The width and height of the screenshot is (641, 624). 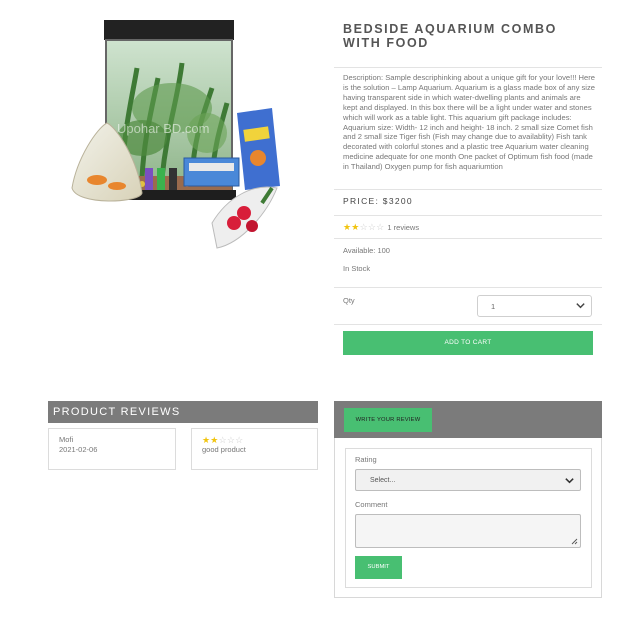 I want to click on add-to-cart-button: ADD TO CART, so click(x=468, y=343).